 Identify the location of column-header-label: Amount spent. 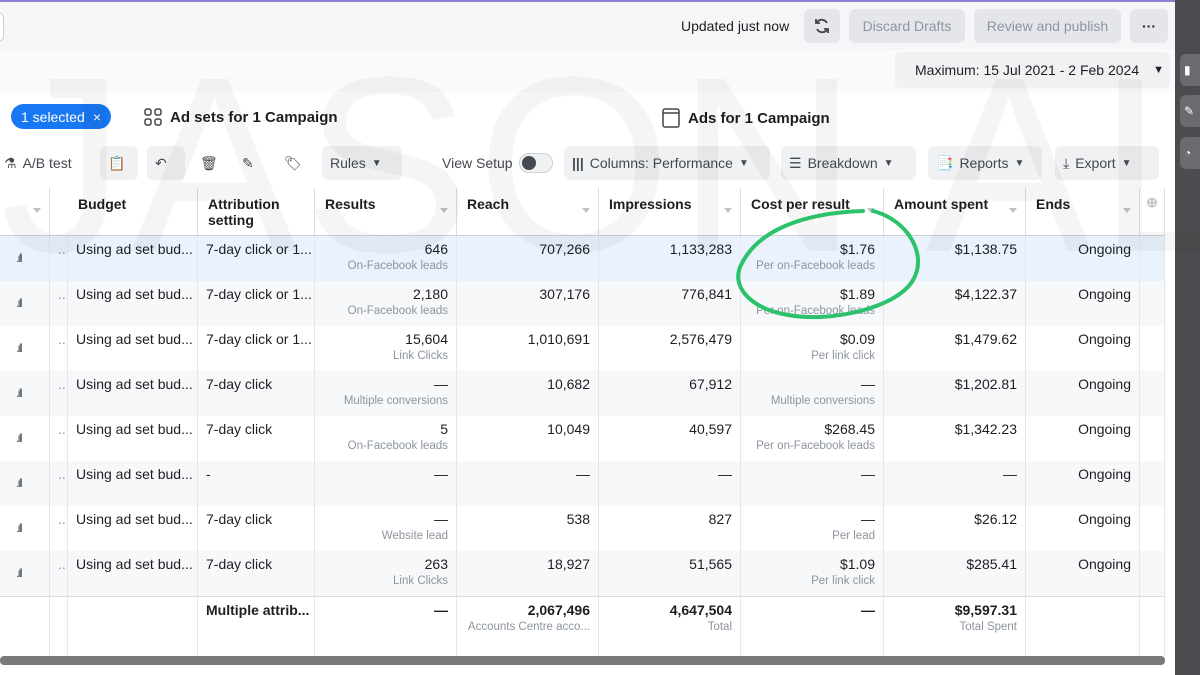
(941, 204).